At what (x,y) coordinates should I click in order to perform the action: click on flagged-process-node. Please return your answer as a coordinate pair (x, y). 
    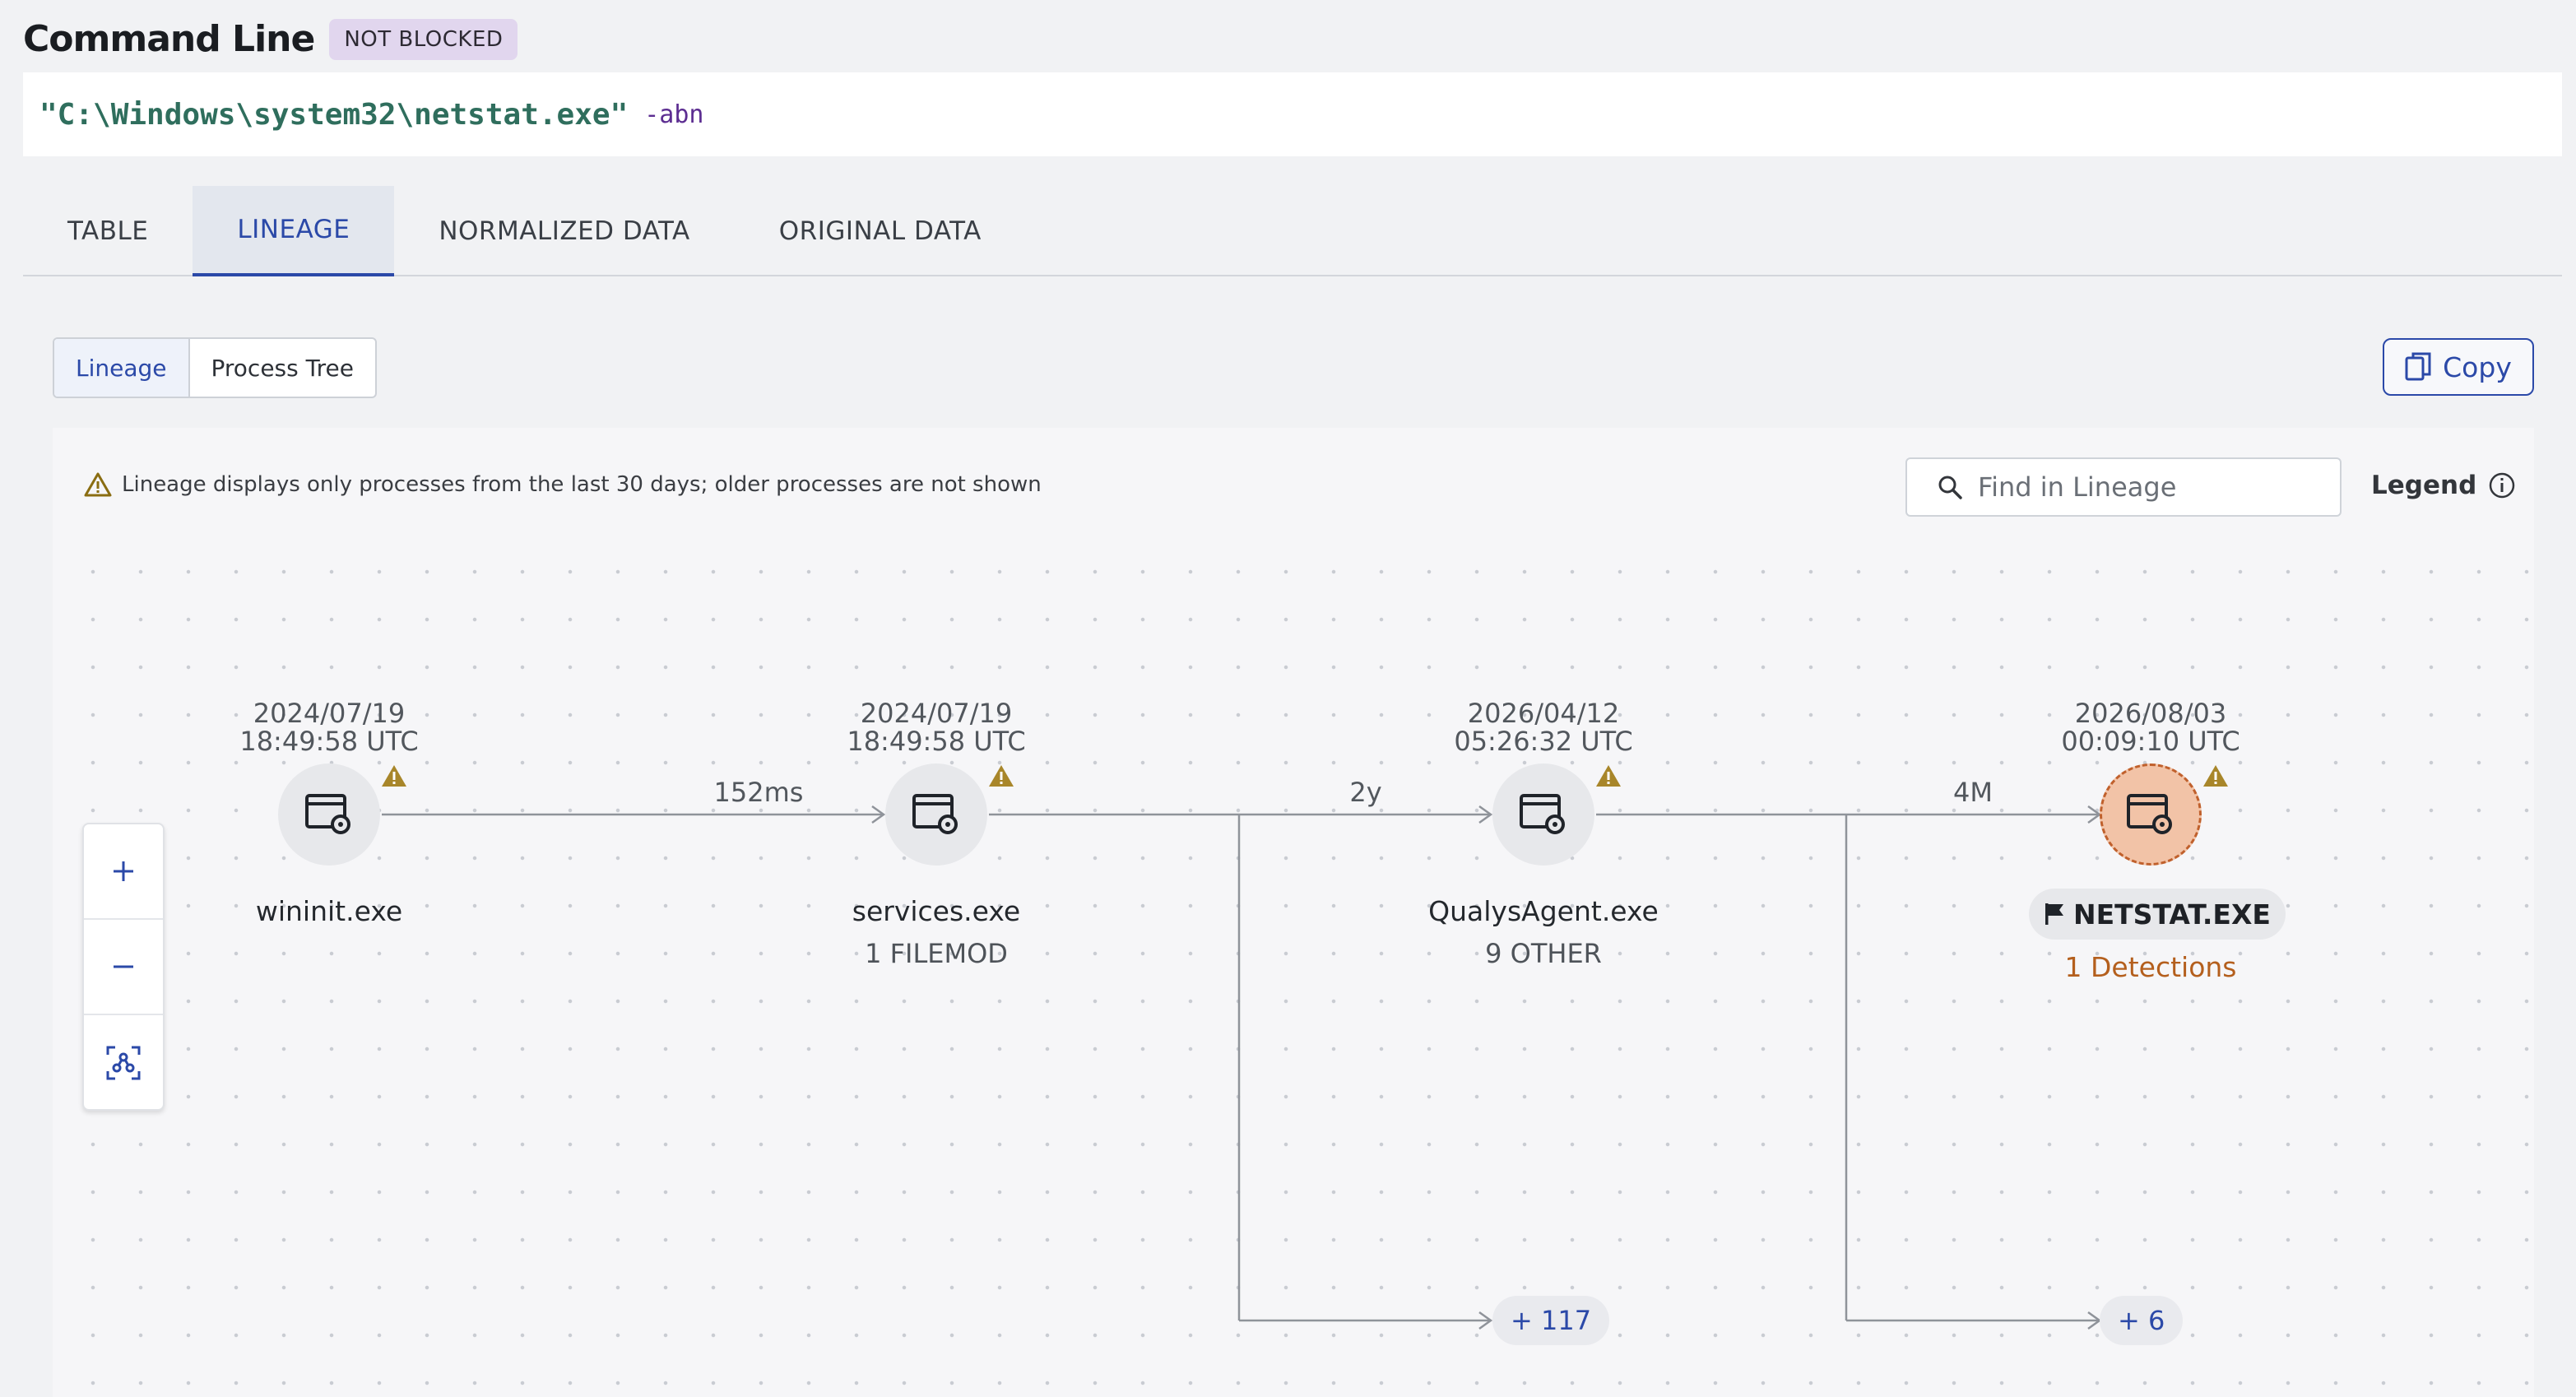
    Looking at the image, I should click on (2151, 814).